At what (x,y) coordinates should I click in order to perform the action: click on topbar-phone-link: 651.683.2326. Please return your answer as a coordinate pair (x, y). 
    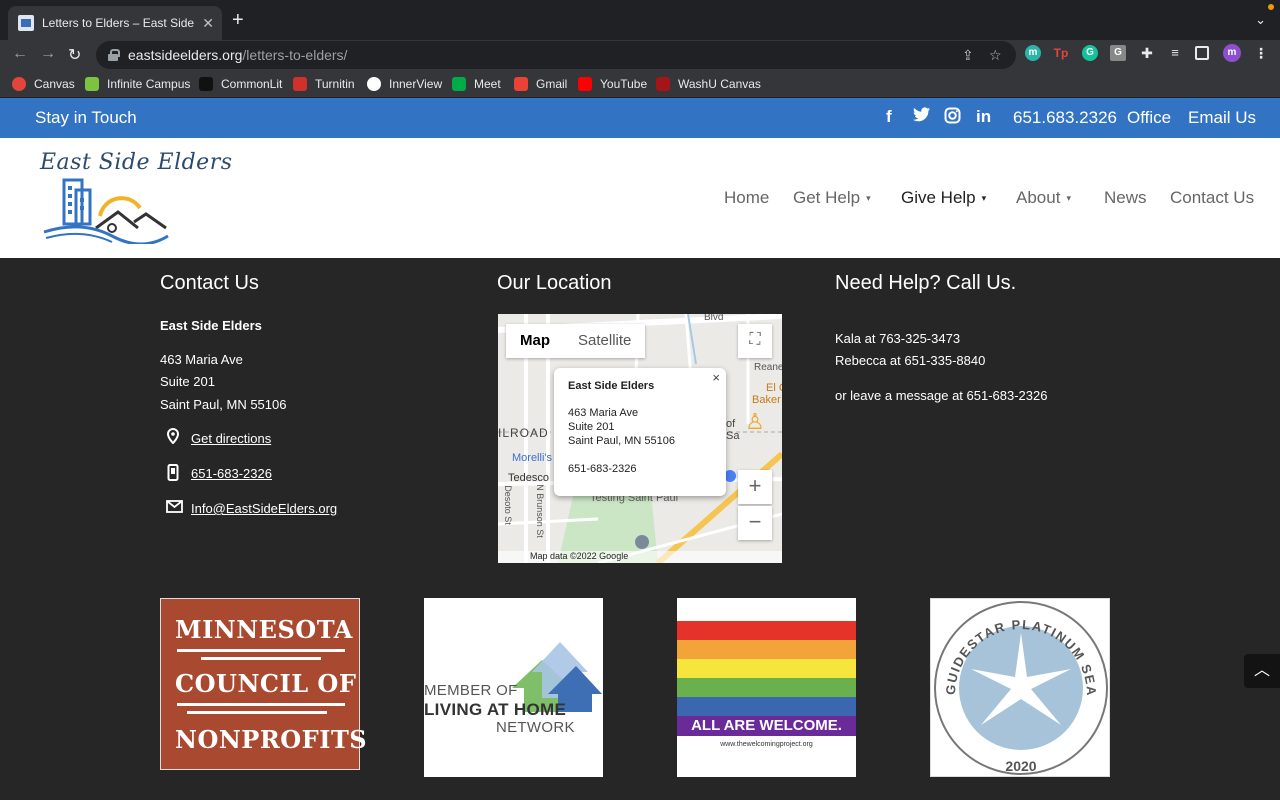
    Looking at the image, I should click on (1065, 118).